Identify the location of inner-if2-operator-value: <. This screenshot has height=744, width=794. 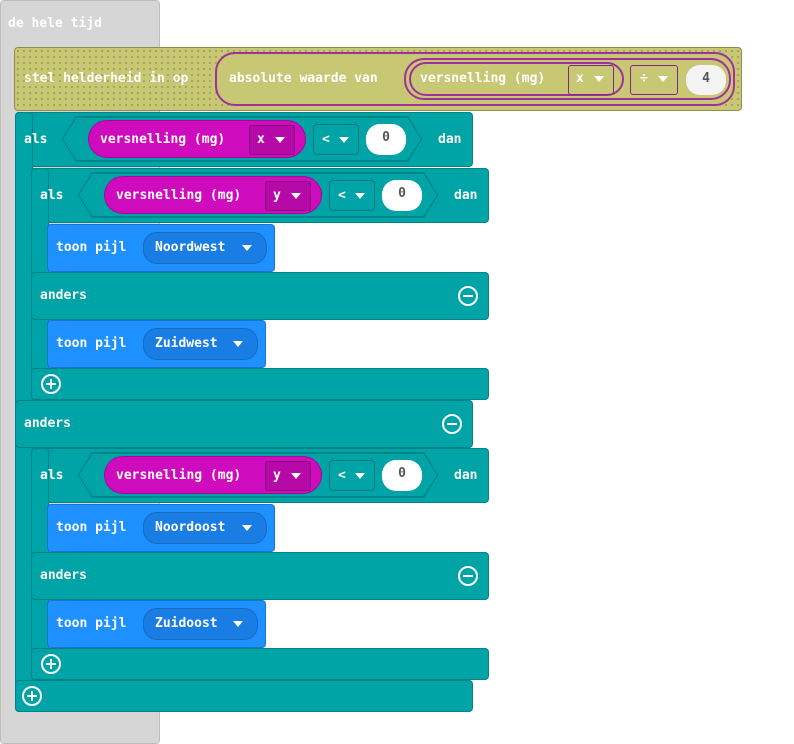
(342, 475).